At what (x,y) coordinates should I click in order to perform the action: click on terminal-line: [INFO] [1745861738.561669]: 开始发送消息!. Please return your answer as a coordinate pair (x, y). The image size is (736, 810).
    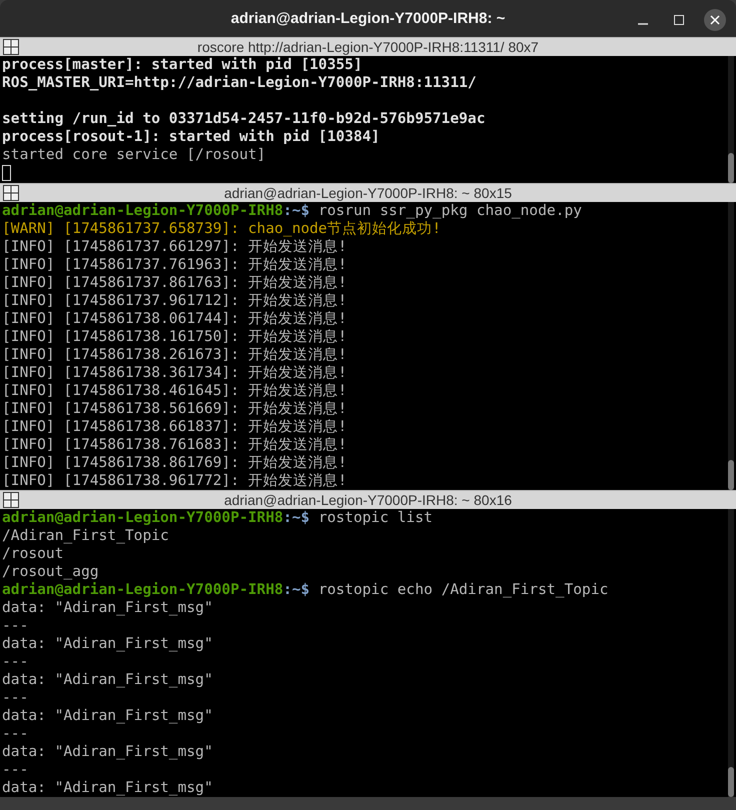
    Looking at the image, I should click on (174, 408).